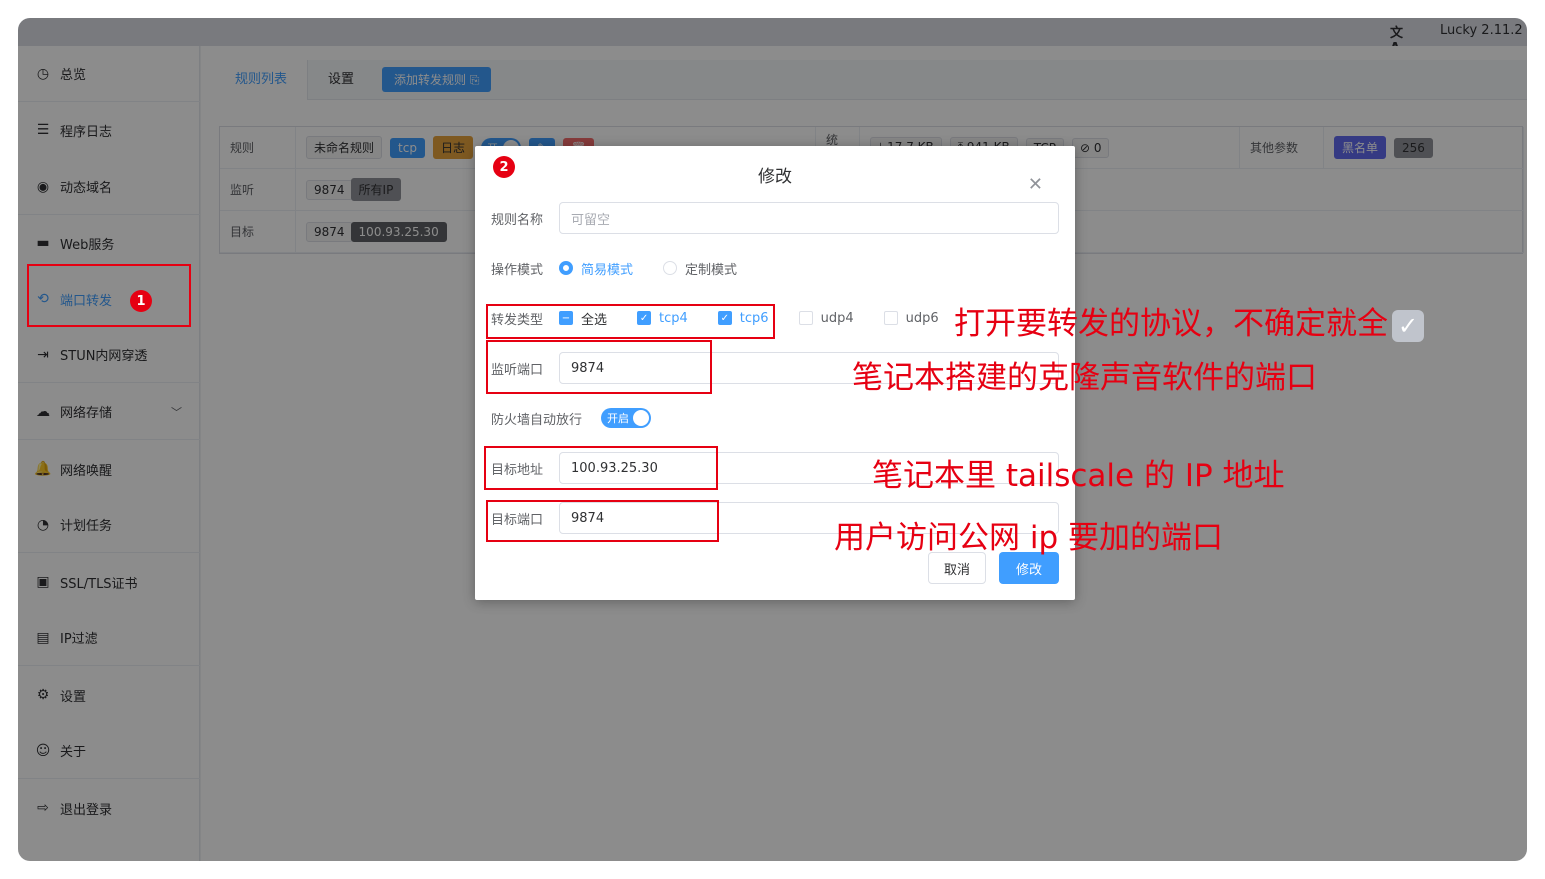 The height and width of the screenshot is (879, 1545). I want to click on target-port-label: 目标端口, so click(517, 520).